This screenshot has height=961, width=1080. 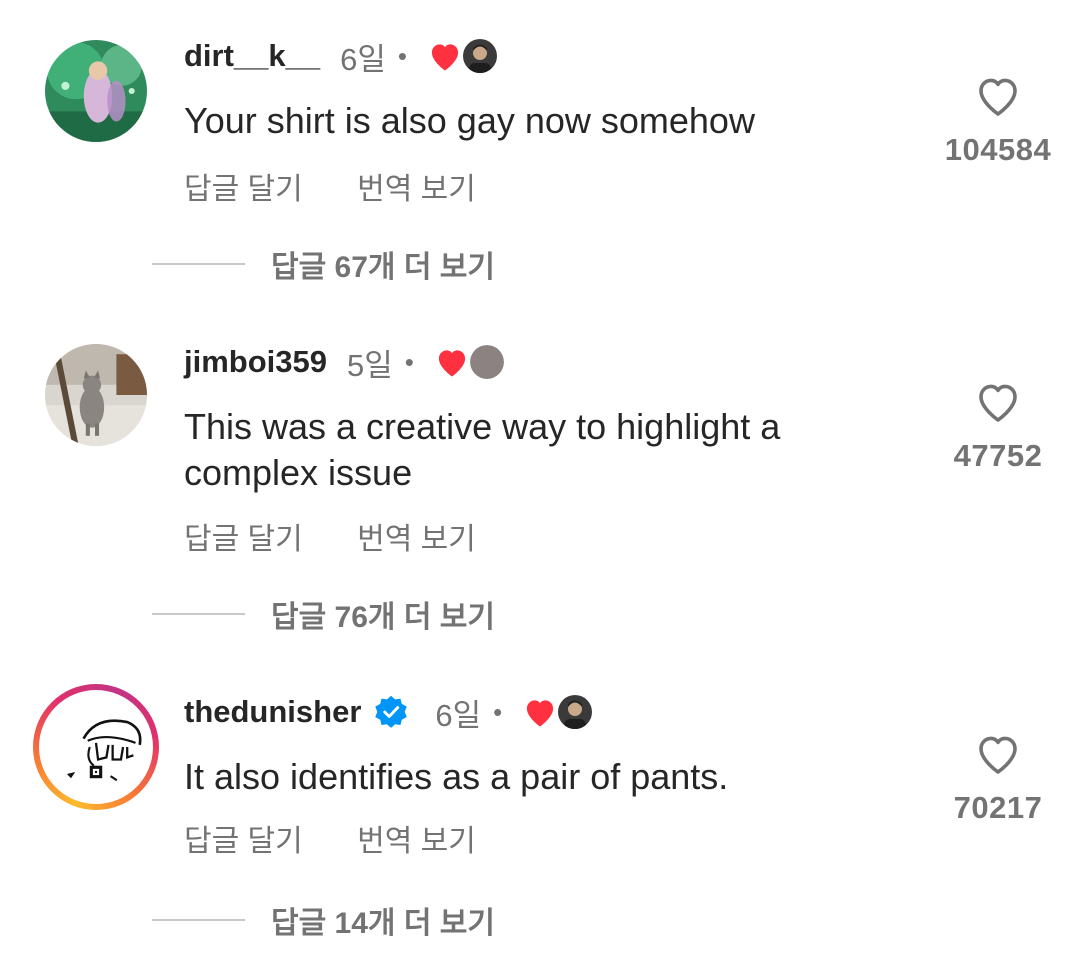 What do you see at coordinates (344, 362) in the screenshot?
I see `comment-header: jimboi359 5일 •` at bounding box center [344, 362].